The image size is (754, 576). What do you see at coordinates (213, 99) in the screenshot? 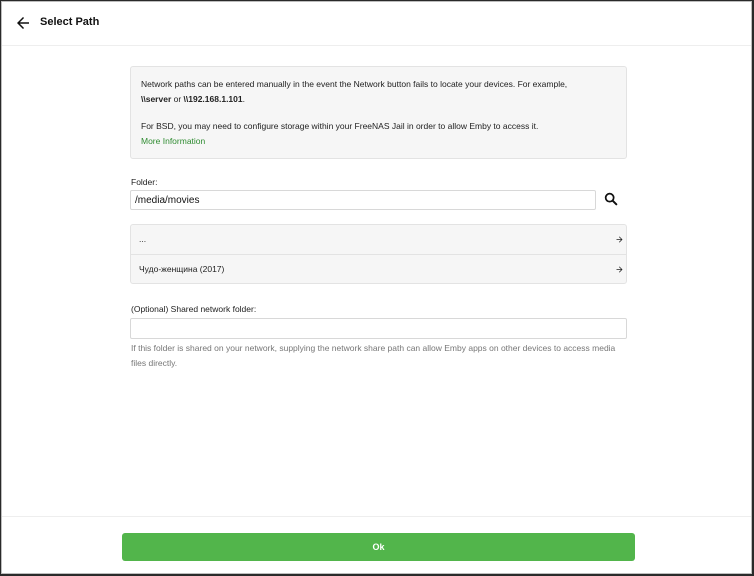
I see `example-ip: \\192.168.1.101` at bounding box center [213, 99].